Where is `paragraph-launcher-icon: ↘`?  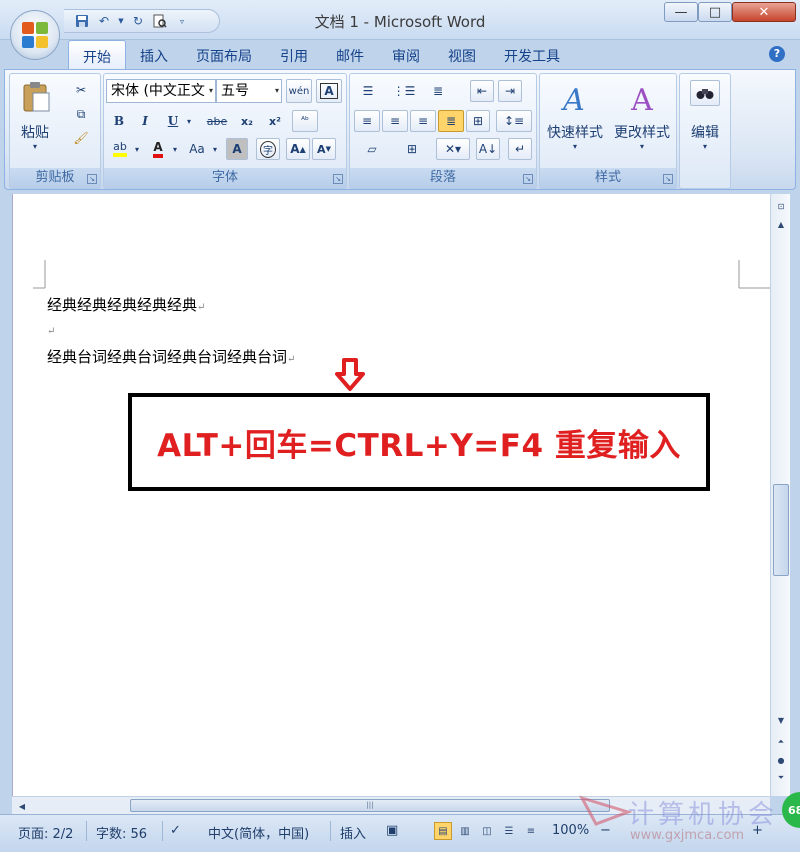 paragraph-launcher-icon: ↘ is located at coordinates (528, 179).